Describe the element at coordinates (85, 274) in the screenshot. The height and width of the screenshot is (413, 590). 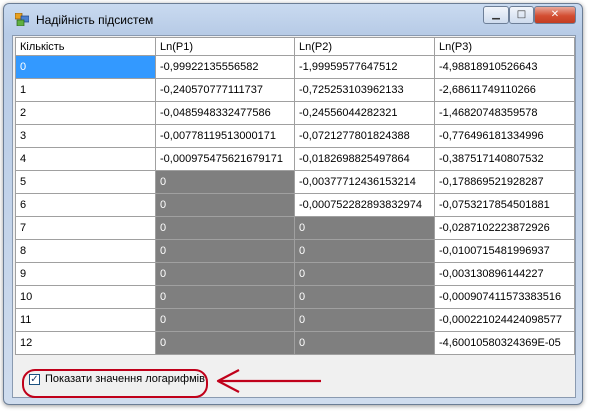
I see `cell-count: 9` at that location.